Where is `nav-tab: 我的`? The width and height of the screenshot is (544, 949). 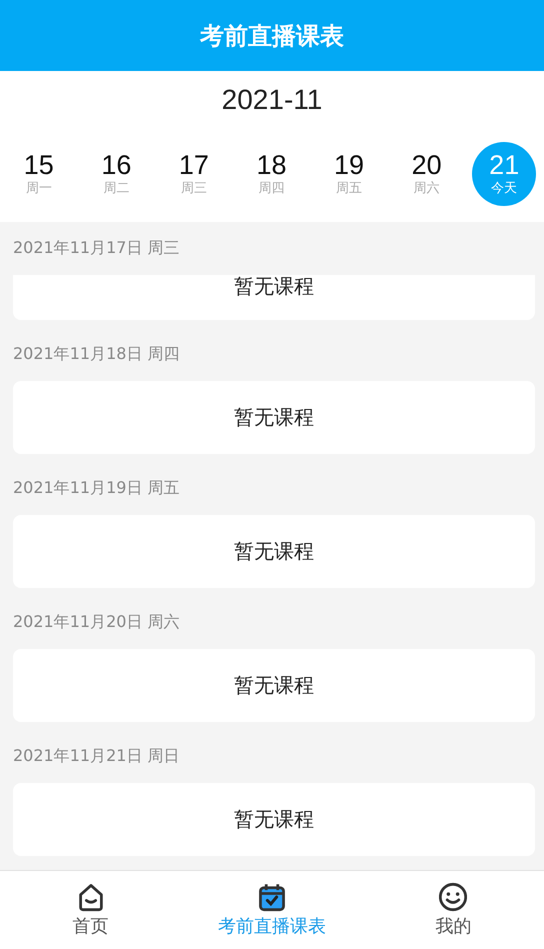 nav-tab: 我的 is located at coordinates (453, 910).